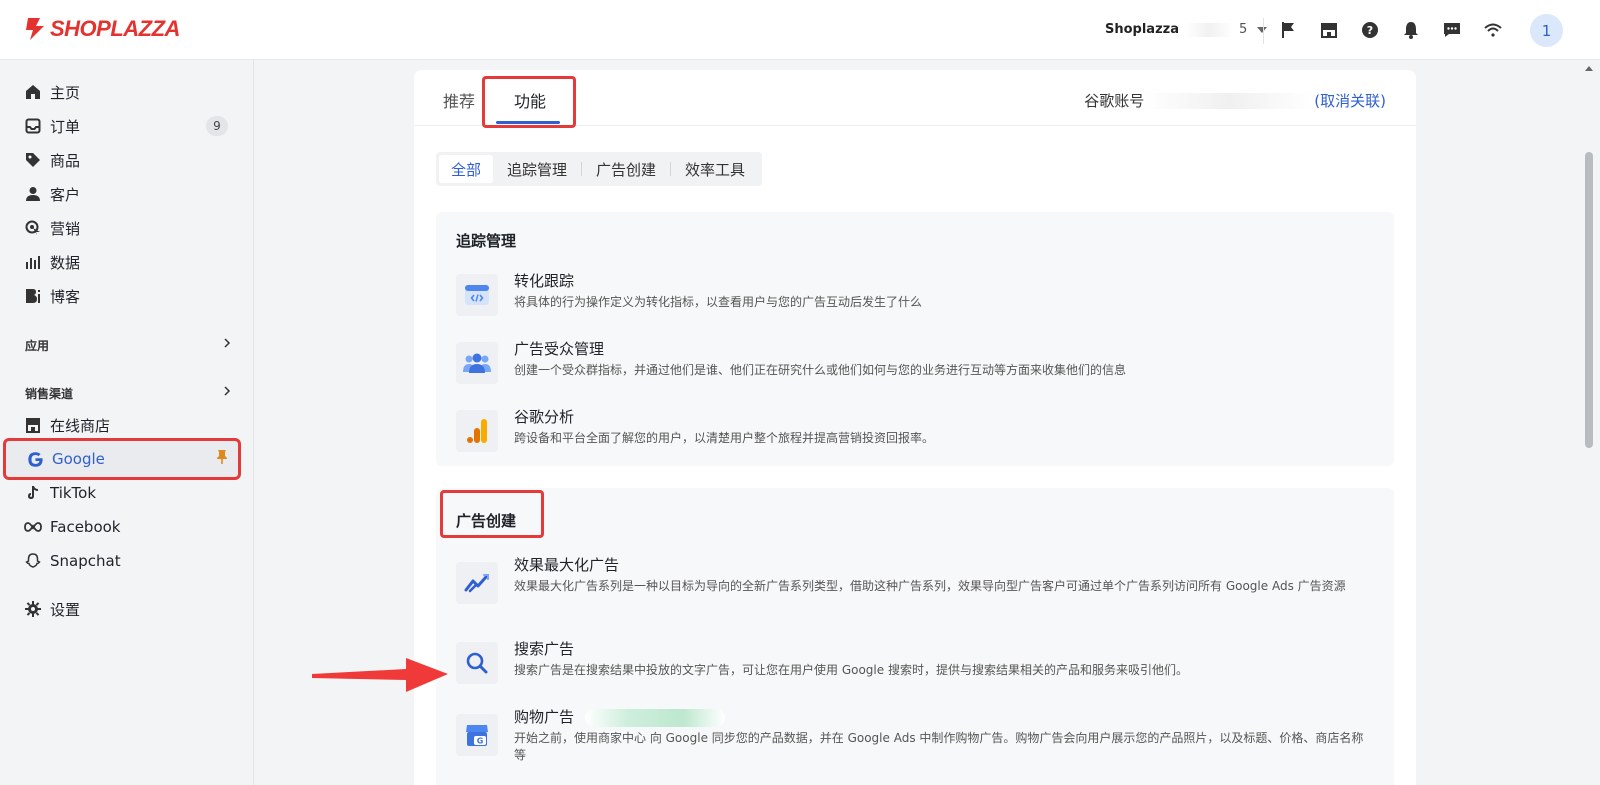 This screenshot has width=1600, height=785. What do you see at coordinates (33, 194) in the screenshot?
I see `person-icon` at bounding box center [33, 194].